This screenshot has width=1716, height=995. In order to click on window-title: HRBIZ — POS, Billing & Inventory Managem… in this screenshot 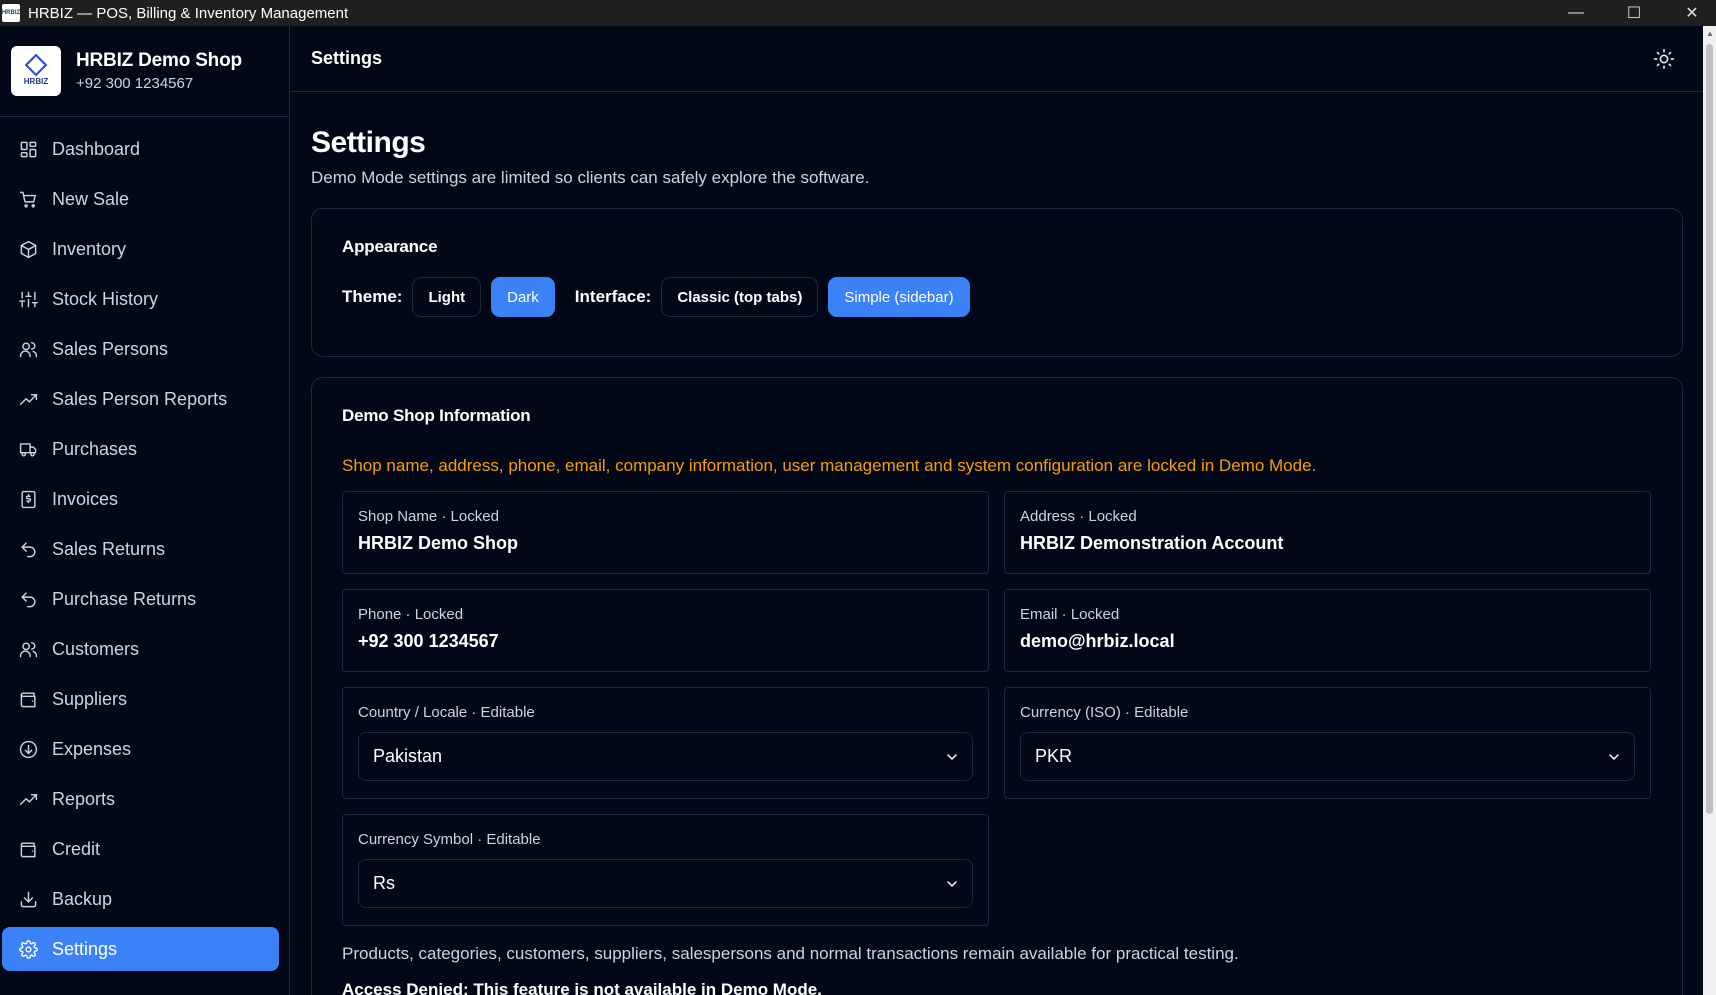, I will do `click(188, 13)`.